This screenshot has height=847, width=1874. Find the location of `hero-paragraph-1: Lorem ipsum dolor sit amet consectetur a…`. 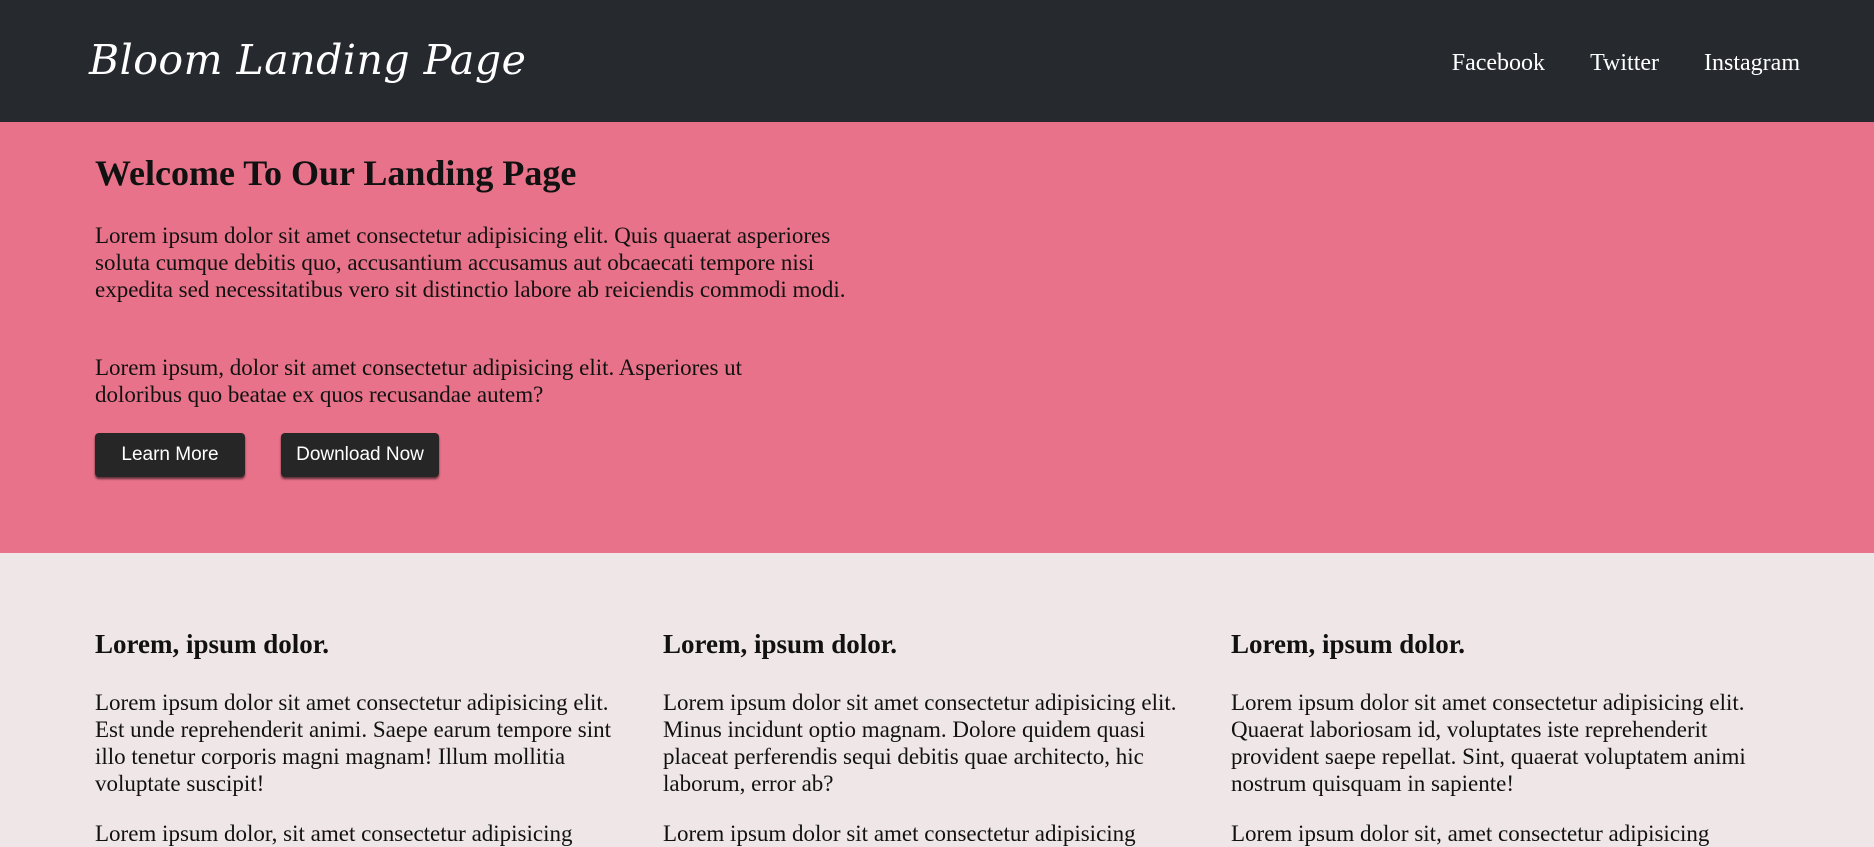

hero-paragraph-1: Lorem ipsum dolor sit amet consectetur a… is located at coordinates (470, 262).